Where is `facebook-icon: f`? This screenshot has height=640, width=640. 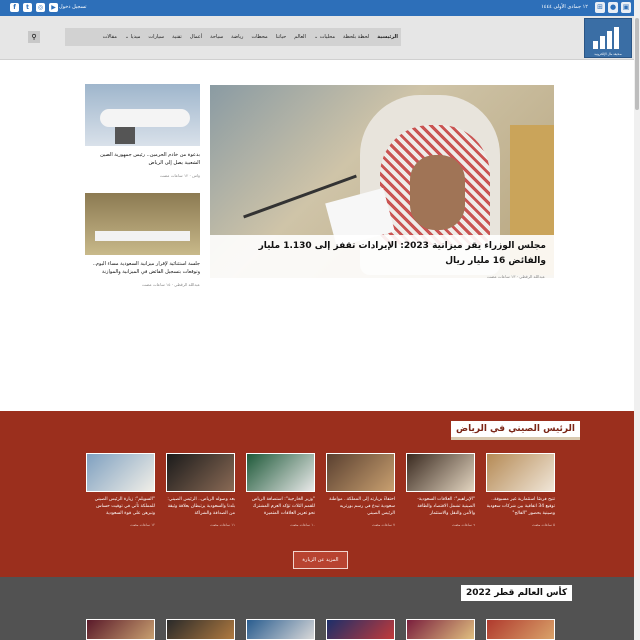
facebook-icon: f is located at coordinates (14, 7).